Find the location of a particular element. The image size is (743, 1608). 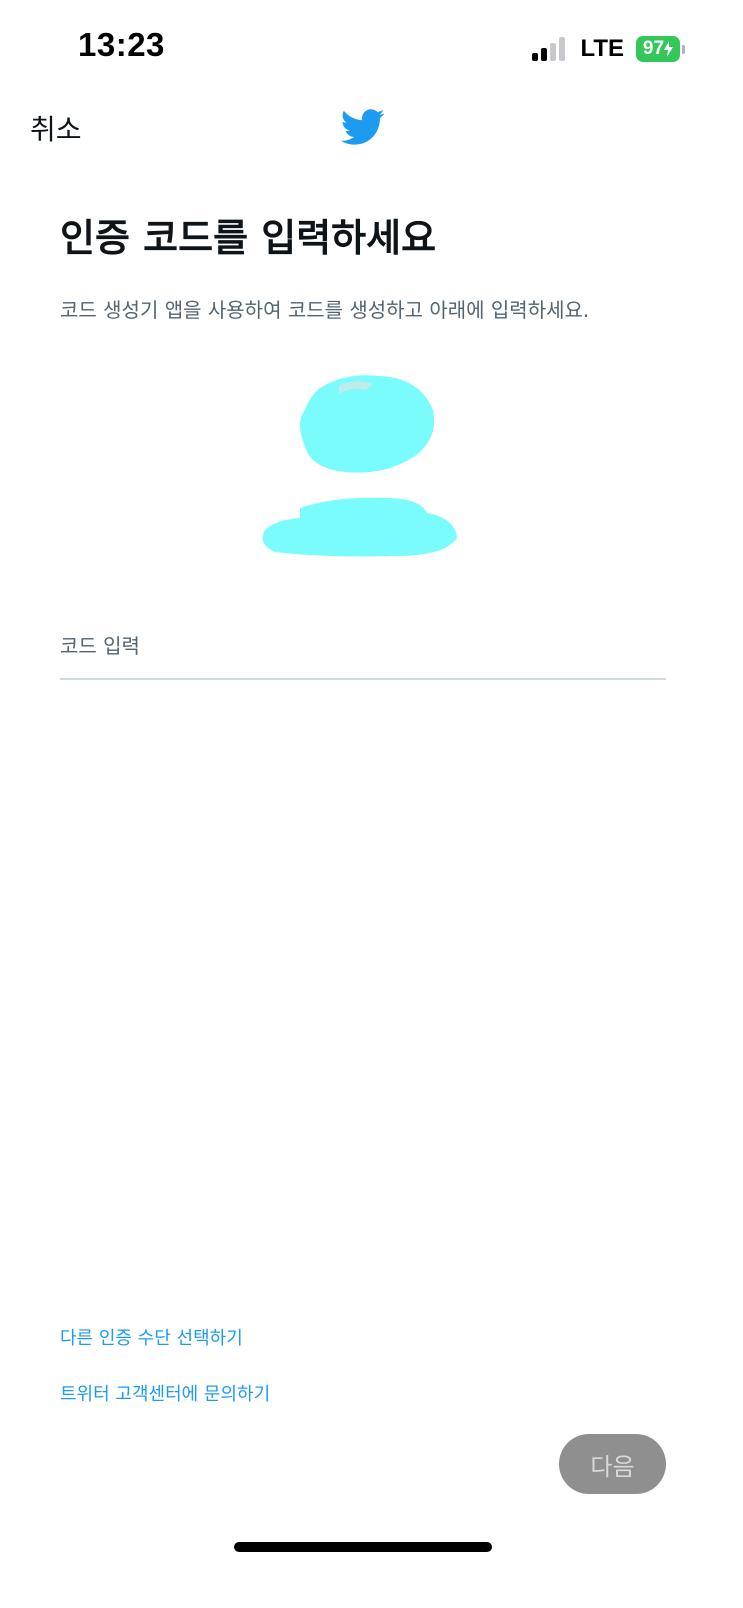

redacted-qr-code is located at coordinates (359, 466).